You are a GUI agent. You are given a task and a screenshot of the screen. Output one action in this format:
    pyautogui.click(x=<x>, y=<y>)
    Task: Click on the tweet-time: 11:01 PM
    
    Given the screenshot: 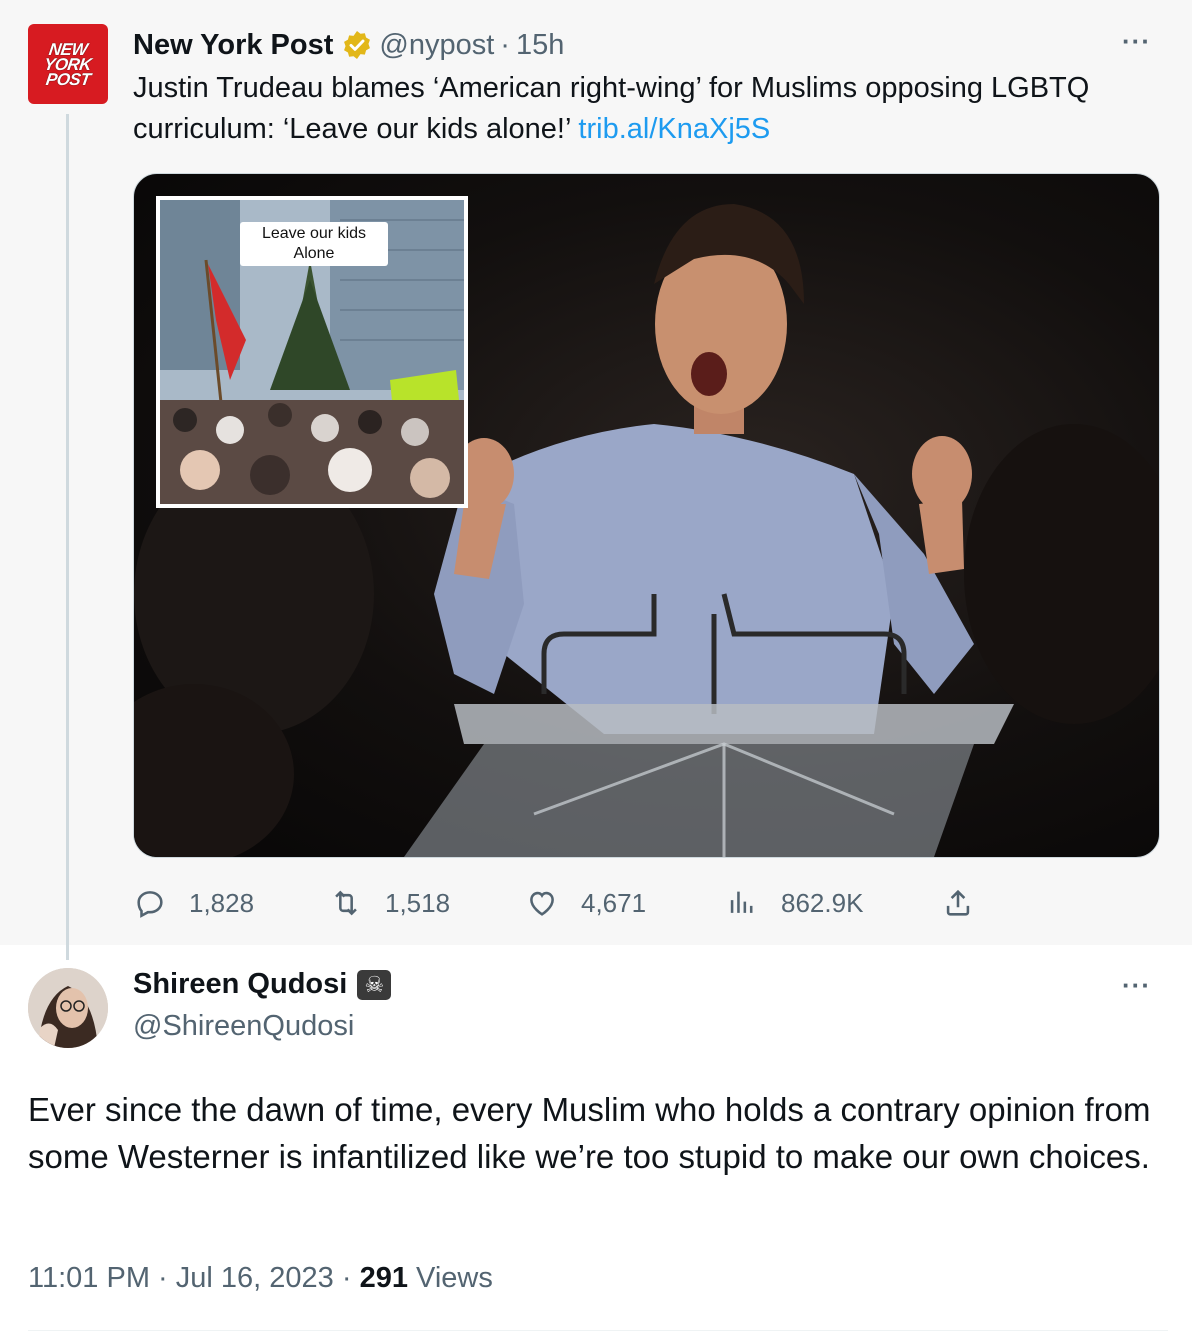 What is the action you would take?
    pyautogui.click(x=89, y=1278)
    